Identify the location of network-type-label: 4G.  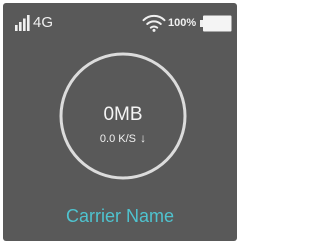
(43, 22).